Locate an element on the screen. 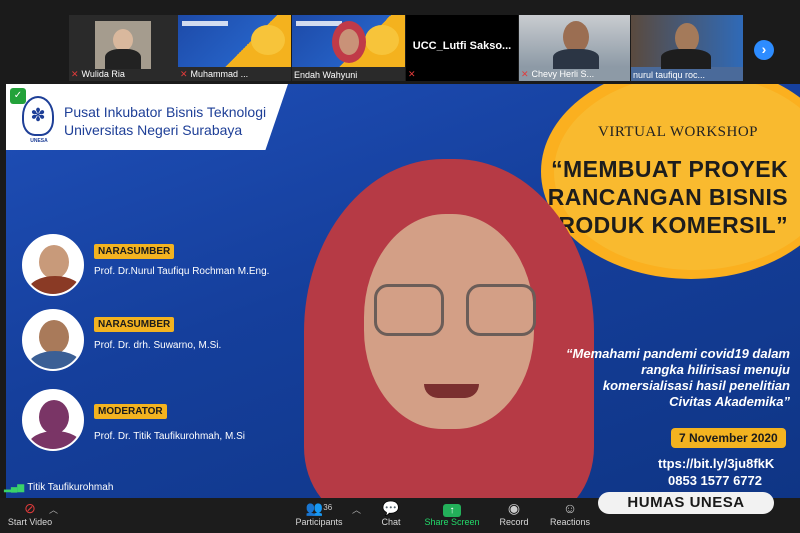 This screenshot has width=800, height=533. share-screen-button: ↑ Share Screen is located at coordinates (452, 515).